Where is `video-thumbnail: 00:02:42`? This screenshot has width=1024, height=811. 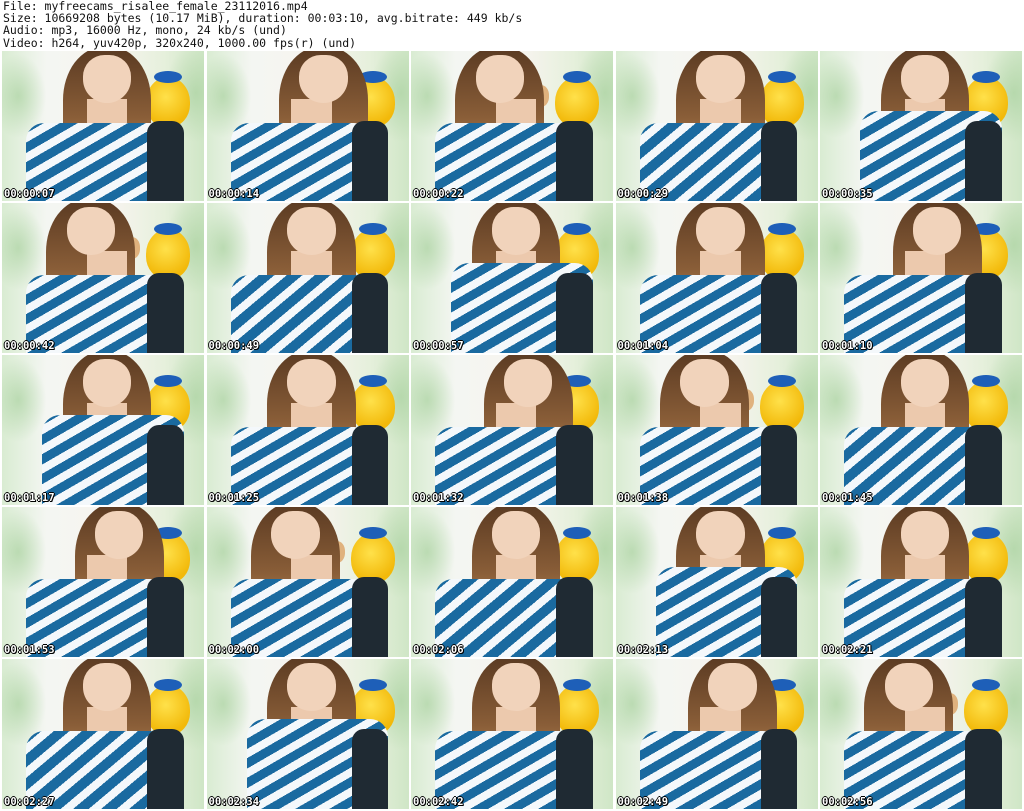 video-thumbnail: 00:02:42 is located at coordinates (512, 734).